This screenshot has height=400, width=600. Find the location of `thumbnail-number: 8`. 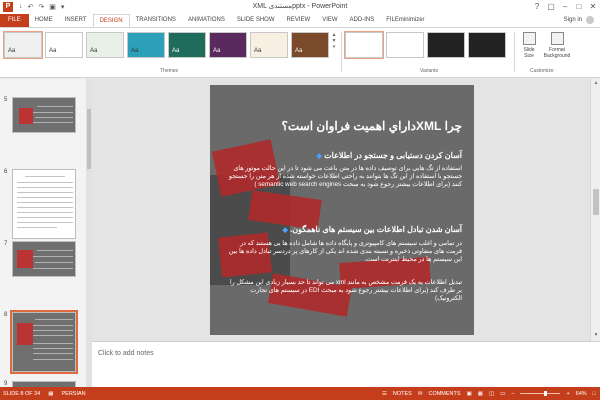

thumbnail-number: 8 is located at coordinates (6, 315).